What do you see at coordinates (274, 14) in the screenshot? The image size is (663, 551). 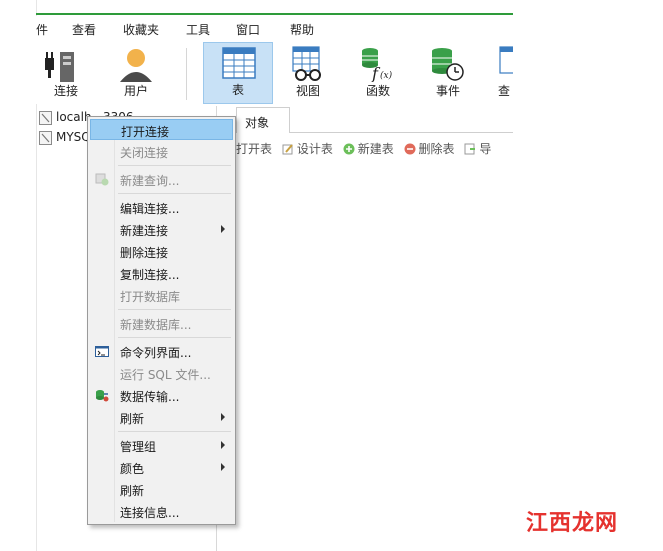 I see `title-accent-line` at bounding box center [274, 14].